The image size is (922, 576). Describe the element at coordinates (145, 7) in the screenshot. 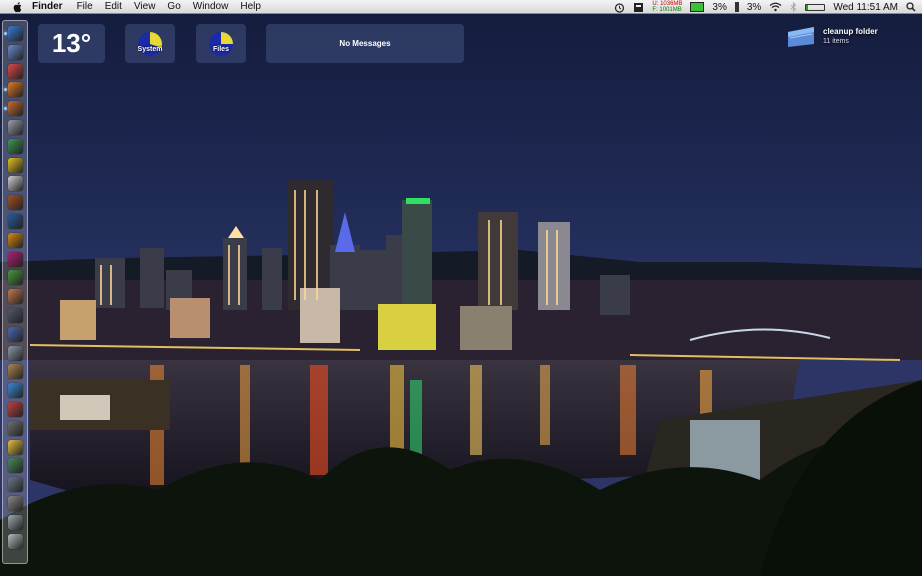

I see `menu-view: View` at that location.